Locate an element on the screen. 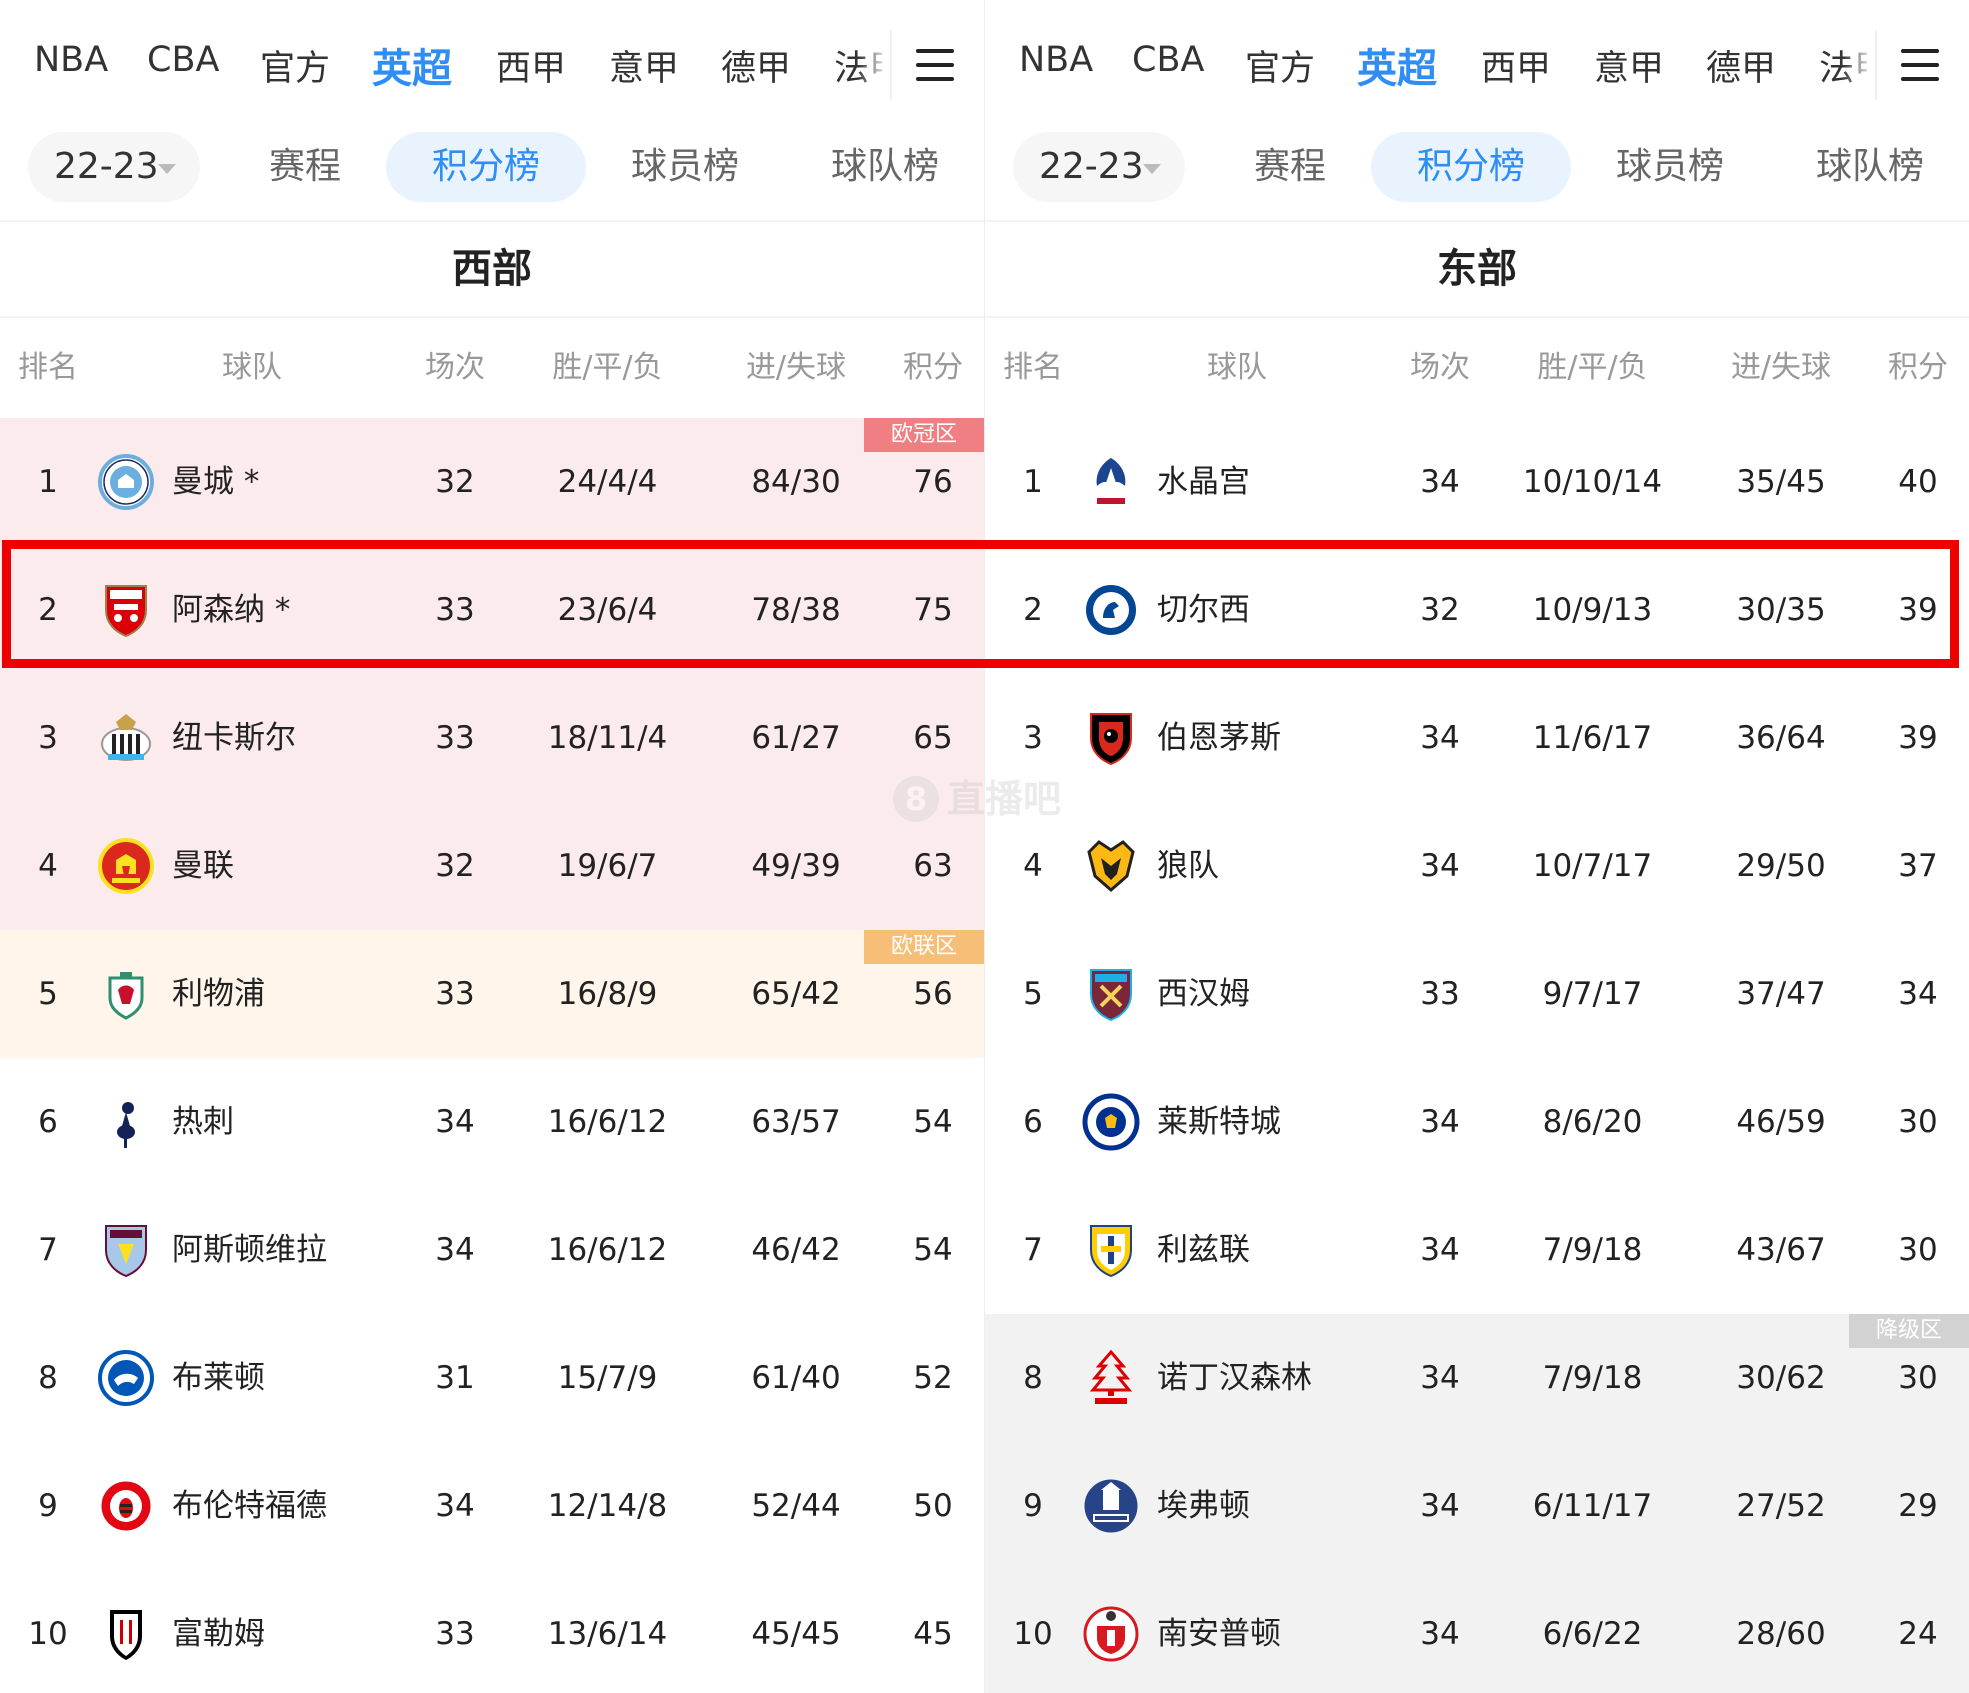 The width and height of the screenshot is (1969, 1693). team-name: 利兹联 is located at coordinates (1203, 1250).